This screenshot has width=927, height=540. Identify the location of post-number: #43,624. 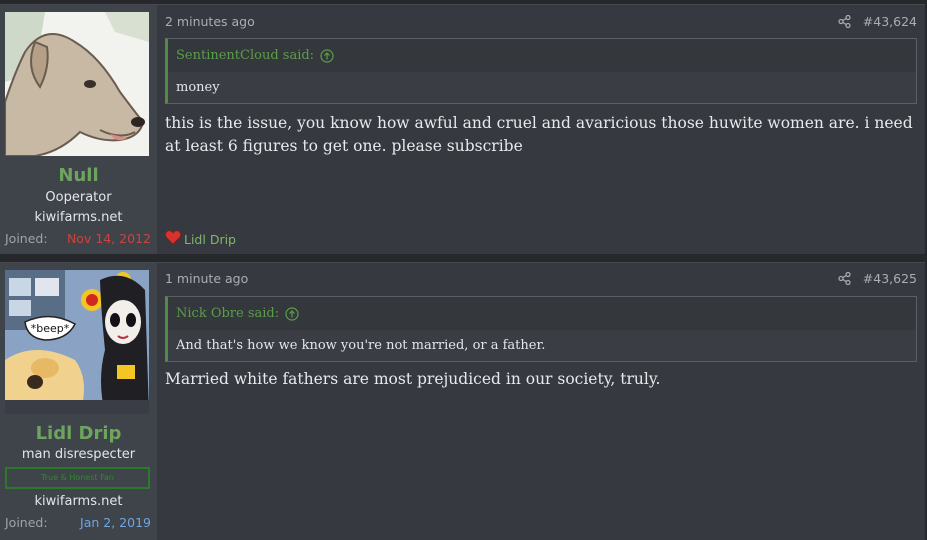
(890, 21).